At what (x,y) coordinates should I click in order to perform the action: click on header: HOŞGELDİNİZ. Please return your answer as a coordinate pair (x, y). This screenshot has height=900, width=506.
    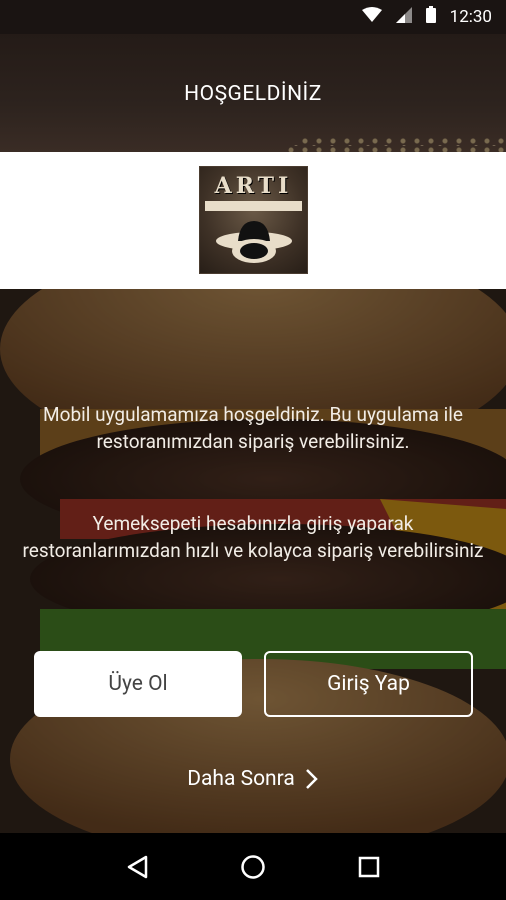
    Looking at the image, I should click on (253, 93).